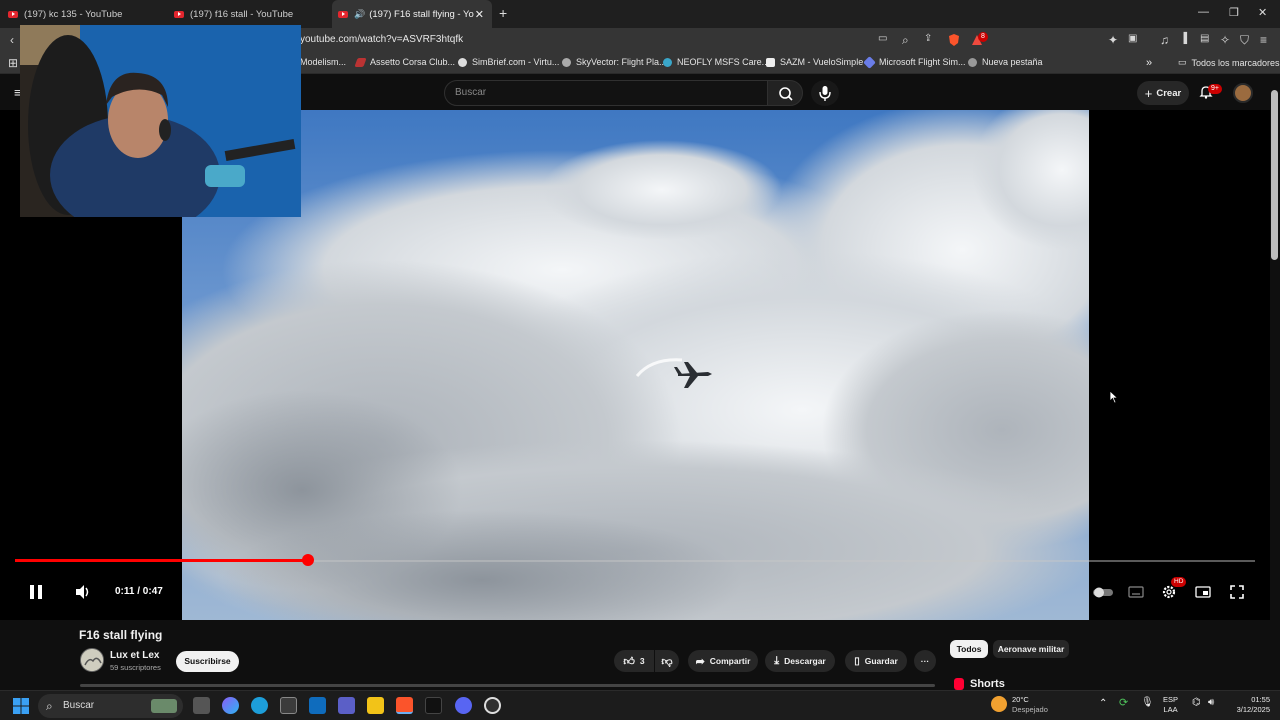  I want to click on tab-f16-stall: (197) f16 stall - YouTube, so click(254, 14).